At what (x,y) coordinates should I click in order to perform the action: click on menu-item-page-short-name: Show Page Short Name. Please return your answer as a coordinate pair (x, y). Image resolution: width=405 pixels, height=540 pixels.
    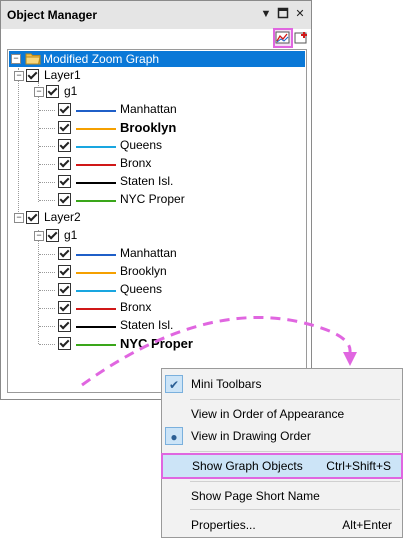
    Looking at the image, I should click on (282, 496).